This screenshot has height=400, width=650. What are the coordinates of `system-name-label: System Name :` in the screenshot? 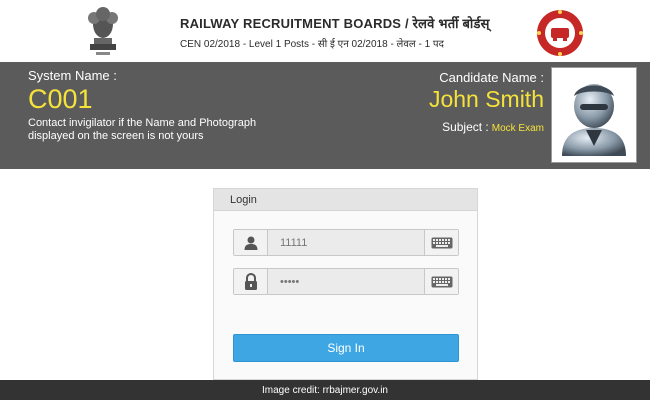 It's located at (72, 75).